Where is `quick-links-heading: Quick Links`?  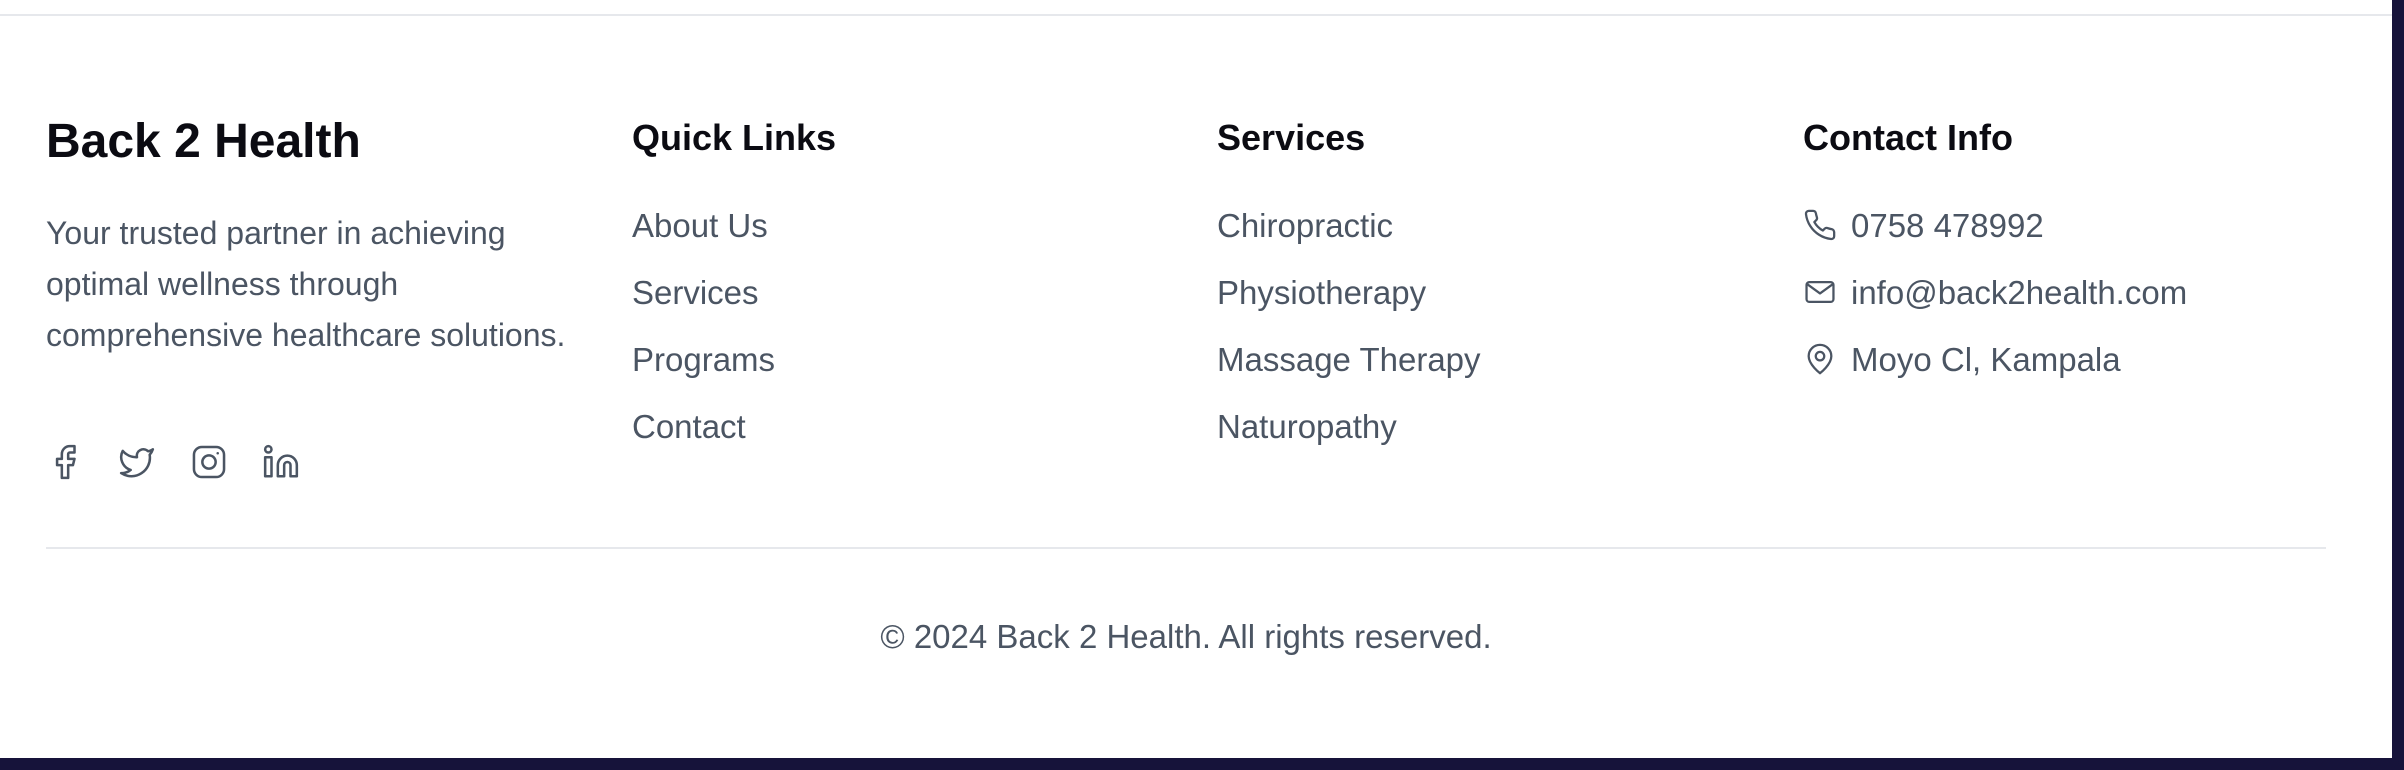
quick-links-heading: Quick Links is located at coordinates (734, 137).